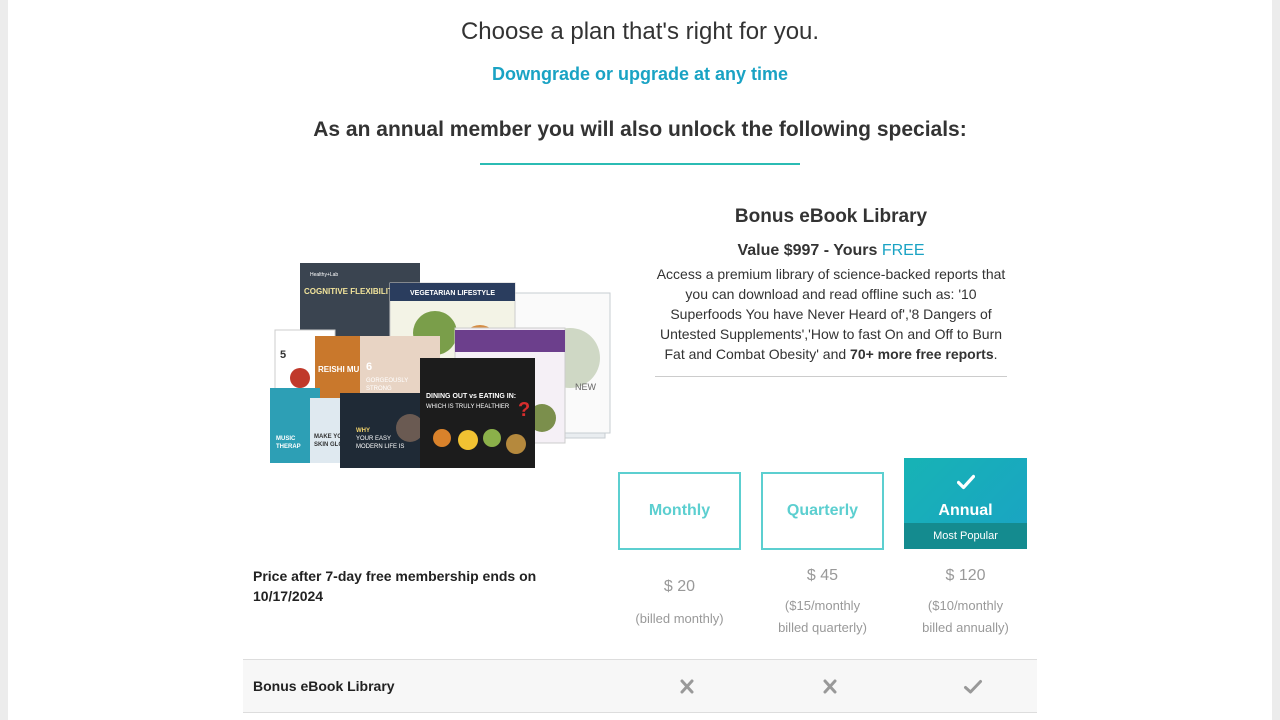 Image resolution: width=1280 pixels, height=720 pixels. What do you see at coordinates (831, 376) in the screenshot?
I see `bonus-divider` at bounding box center [831, 376].